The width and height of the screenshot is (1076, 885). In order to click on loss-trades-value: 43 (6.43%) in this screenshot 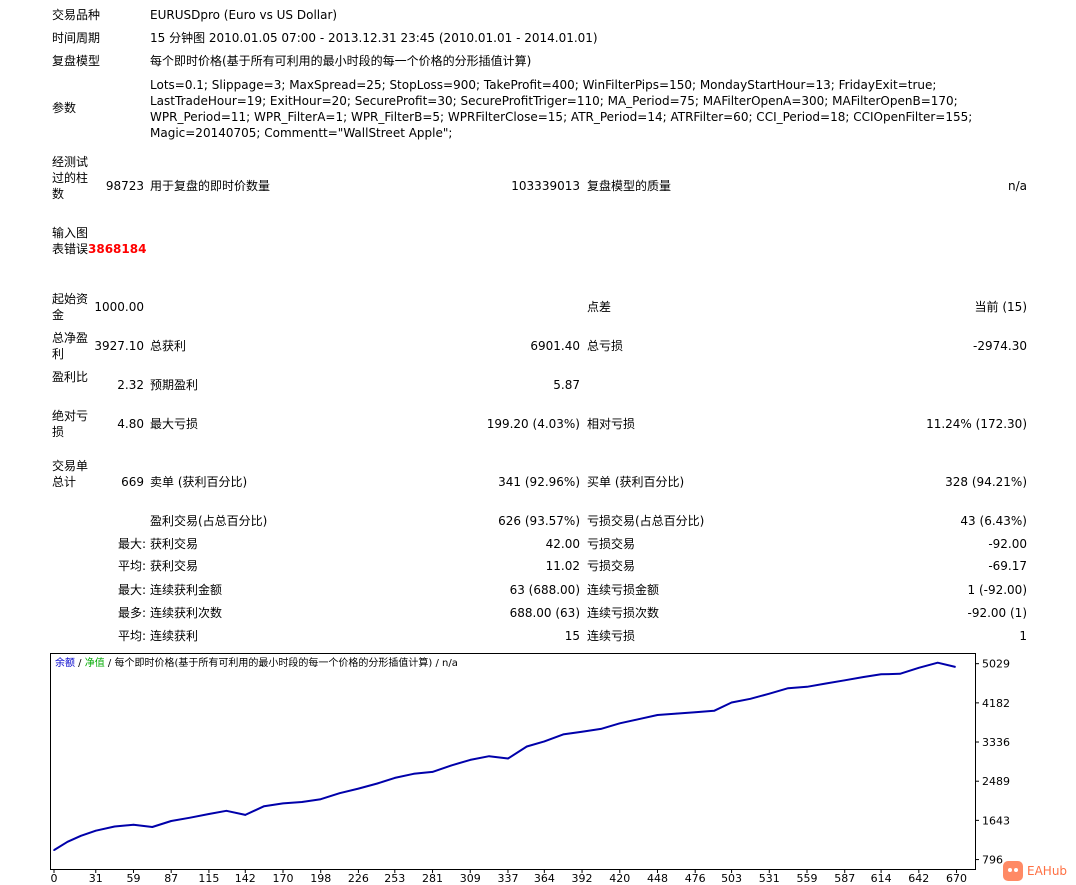, I will do `click(993, 521)`.